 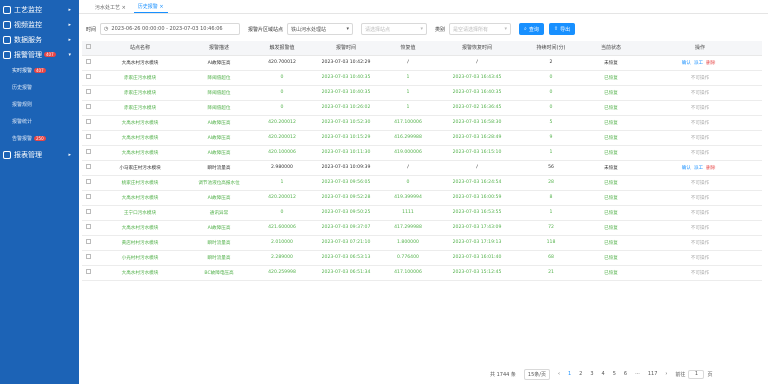 What do you see at coordinates (394, 29) in the screenshot?
I see `site-select: 请选择站点 ▾` at bounding box center [394, 29].